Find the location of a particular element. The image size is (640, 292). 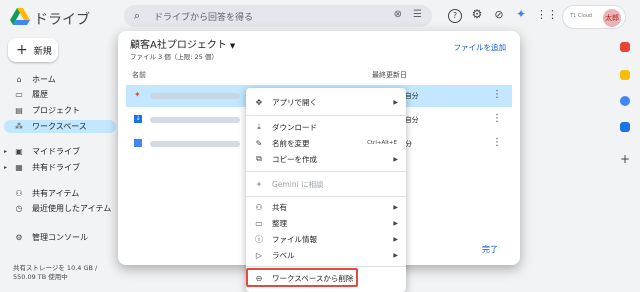

move-arrows-icon: ✥ is located at coordinates (259, 102).